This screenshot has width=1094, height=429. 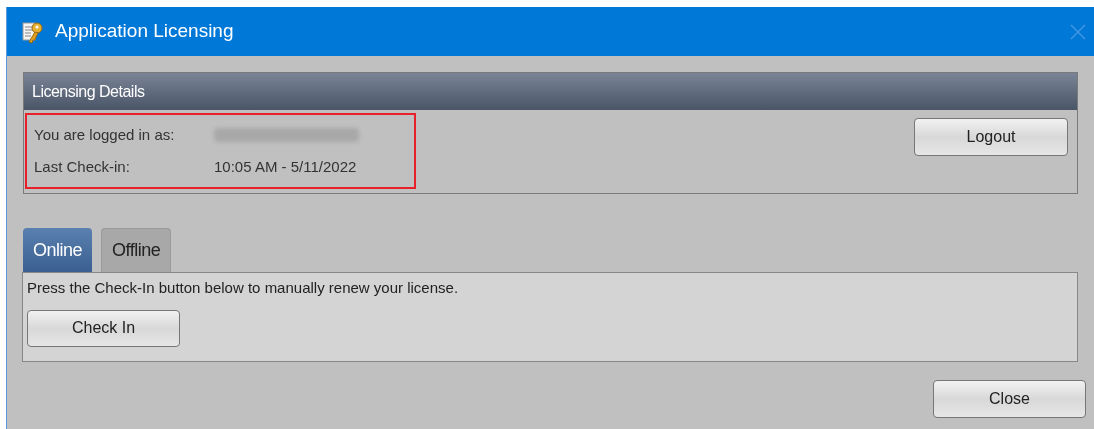 I want to click on close-button: Close, so click(x=1009, y=399).